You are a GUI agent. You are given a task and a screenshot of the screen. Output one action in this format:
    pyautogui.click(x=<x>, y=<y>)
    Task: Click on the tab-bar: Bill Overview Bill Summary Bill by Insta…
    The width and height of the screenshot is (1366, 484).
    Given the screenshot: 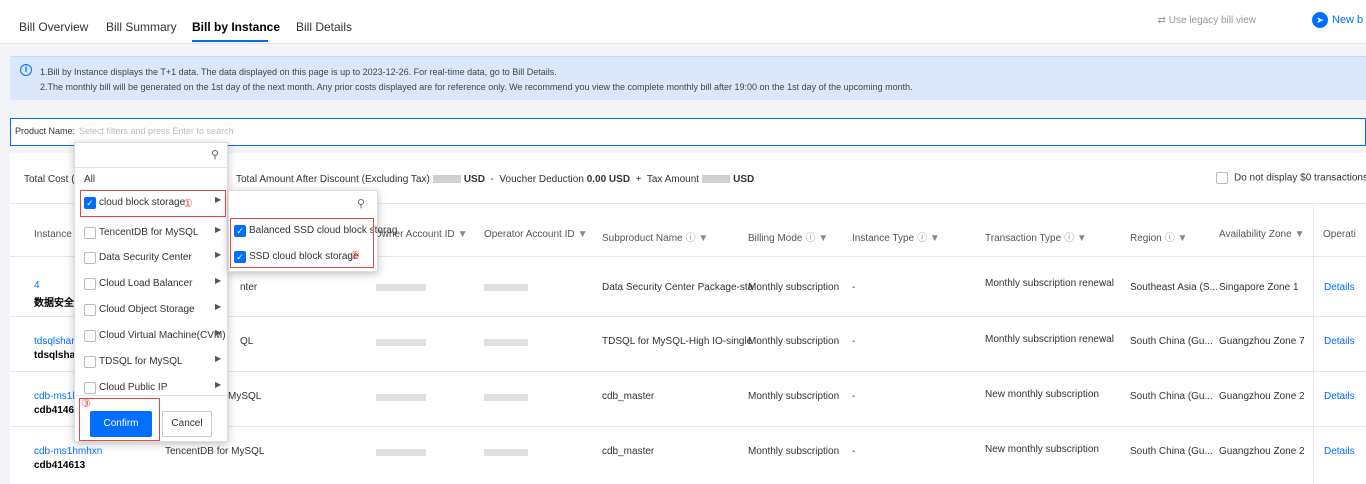 What is the action you would take?
    pyautogui.click(x=683, y=22)
    